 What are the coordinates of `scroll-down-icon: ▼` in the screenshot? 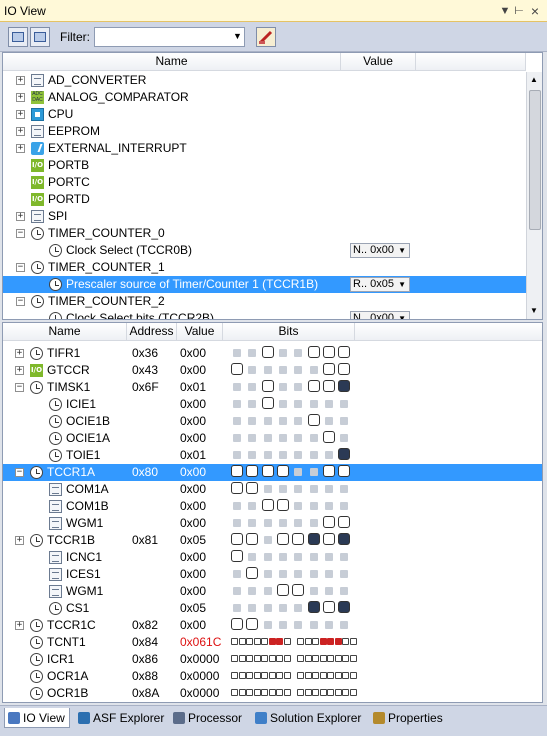 It's located at (534, 310).